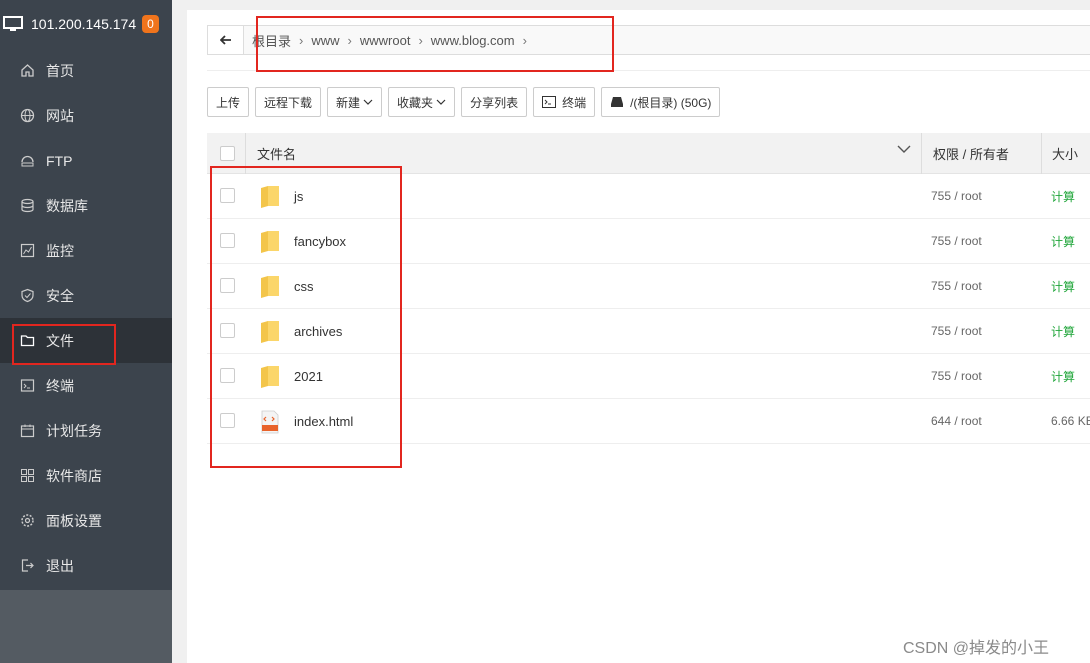  I want to click on column-header-permission: 权限 / 所有者, so click(971, 153).